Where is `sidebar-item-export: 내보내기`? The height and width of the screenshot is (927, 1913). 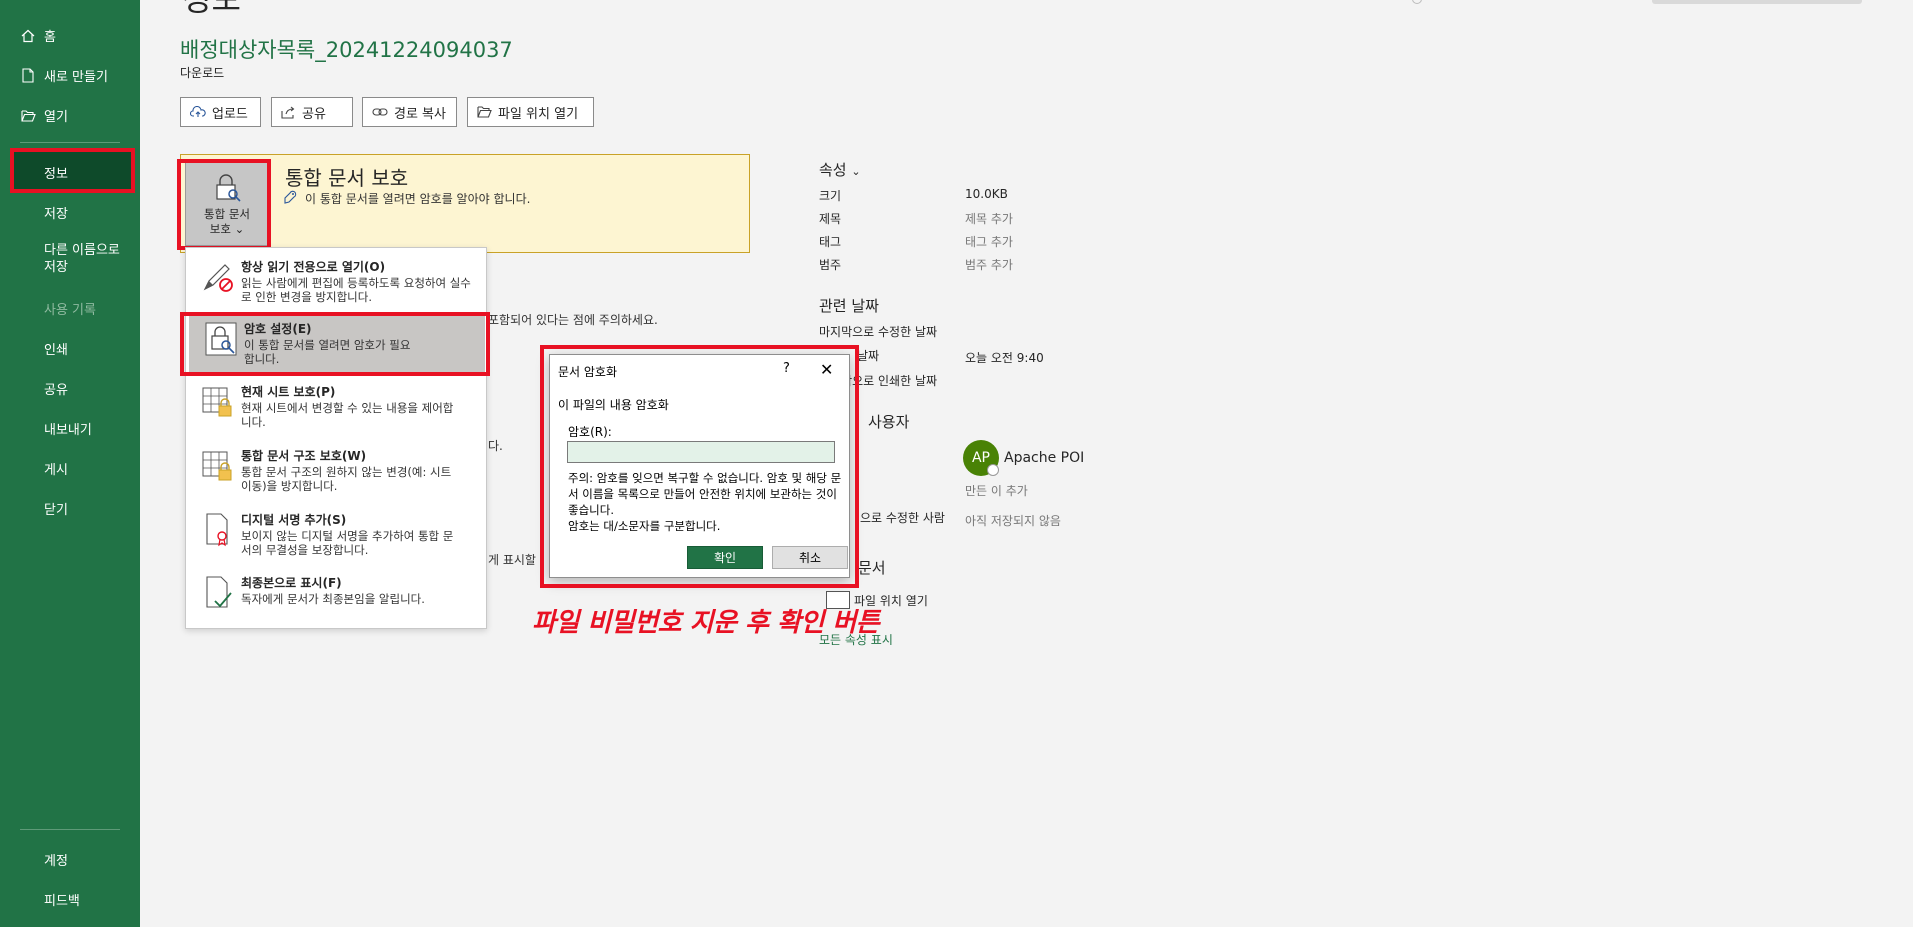
sidebar-item-export: 내보내기 is located at coordinates (103, 428).